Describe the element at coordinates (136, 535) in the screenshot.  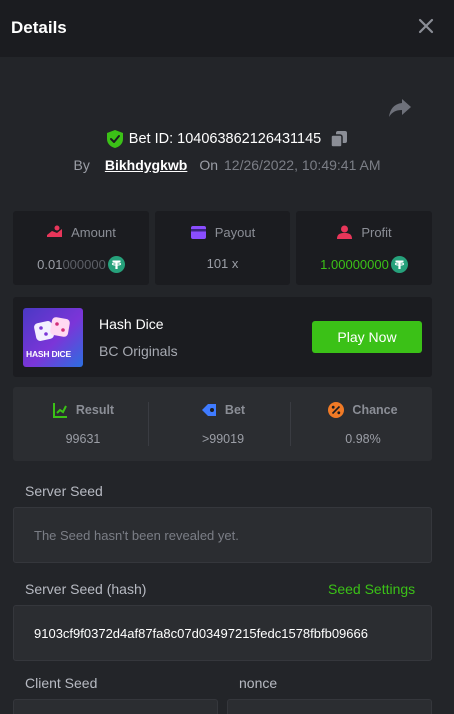
I see `server-seed-value: The Seed hasn't been revealed yet.` at that location.